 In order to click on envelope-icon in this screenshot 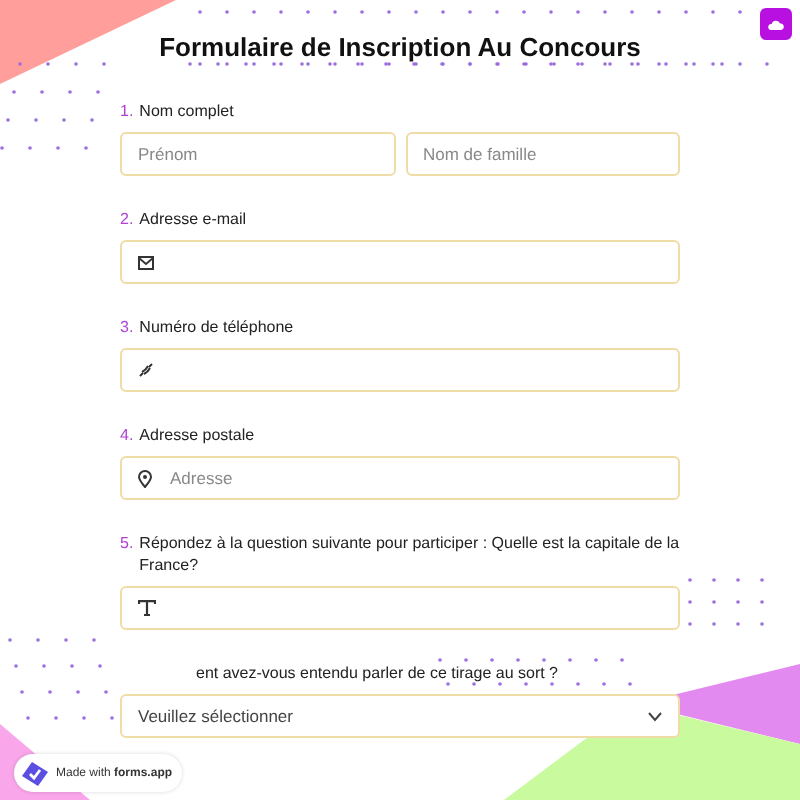, I will do `click(146, 262)`.